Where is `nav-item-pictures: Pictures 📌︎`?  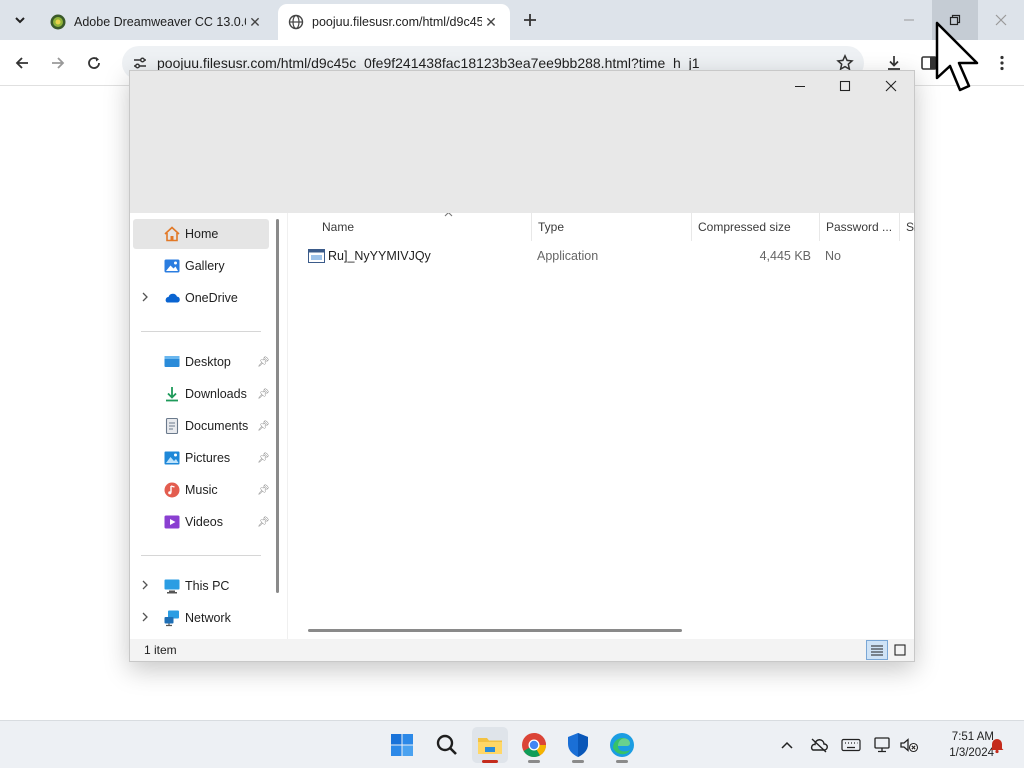 nav-item-pictures: Pictures 📌︎ is located at coordinates (201, 458).